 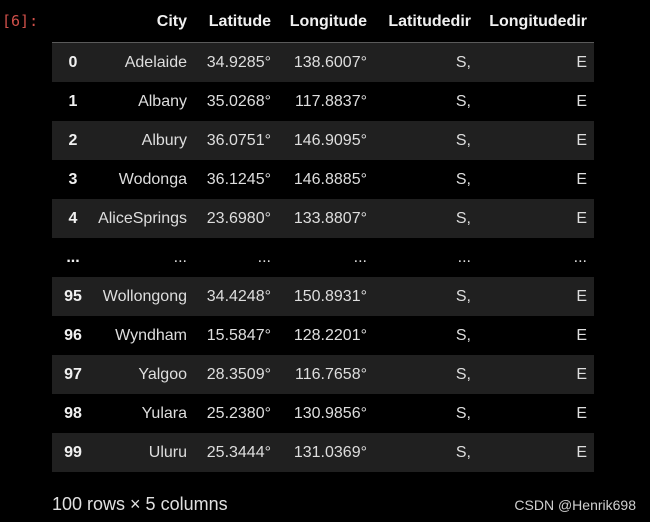 I want to click on cell-city: Adelaide, so click(x=155, y=62).